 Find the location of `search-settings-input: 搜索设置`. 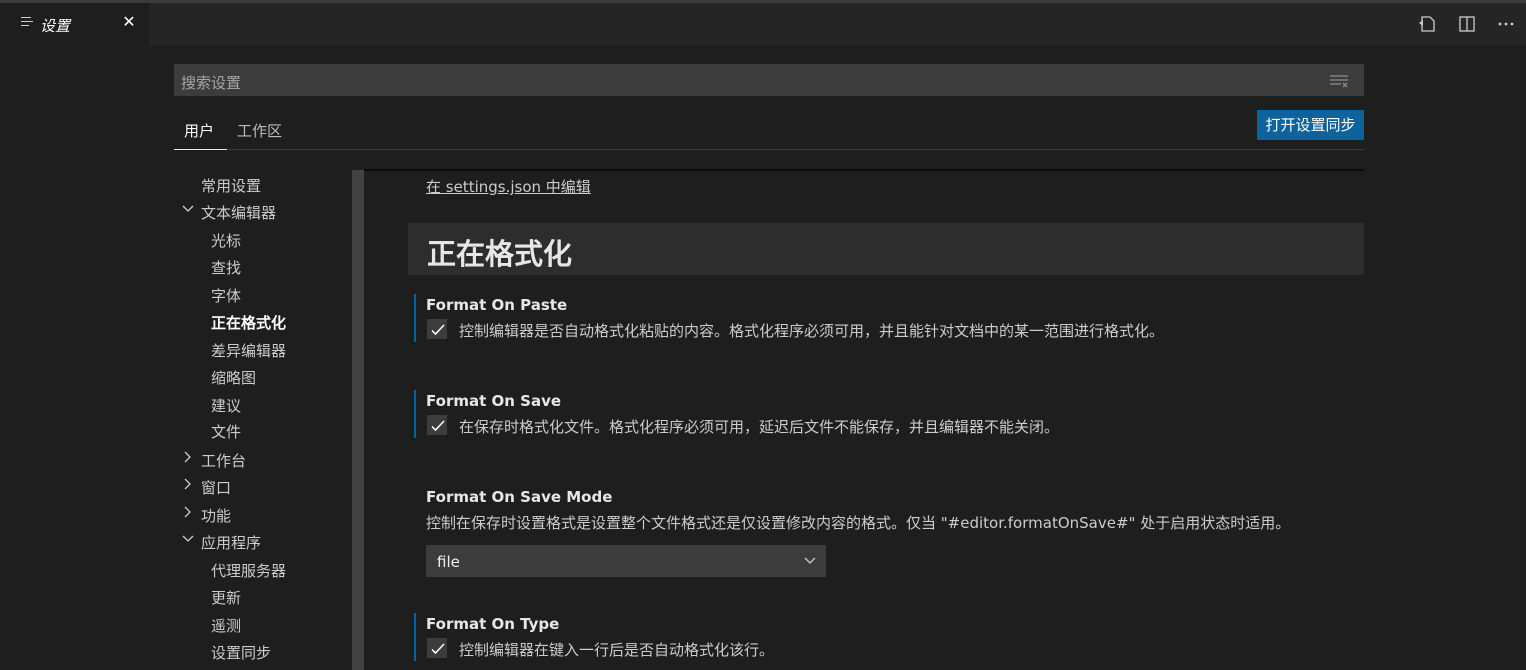

search-settings-input: 搜索设置 is located at coordinates (769, 80).